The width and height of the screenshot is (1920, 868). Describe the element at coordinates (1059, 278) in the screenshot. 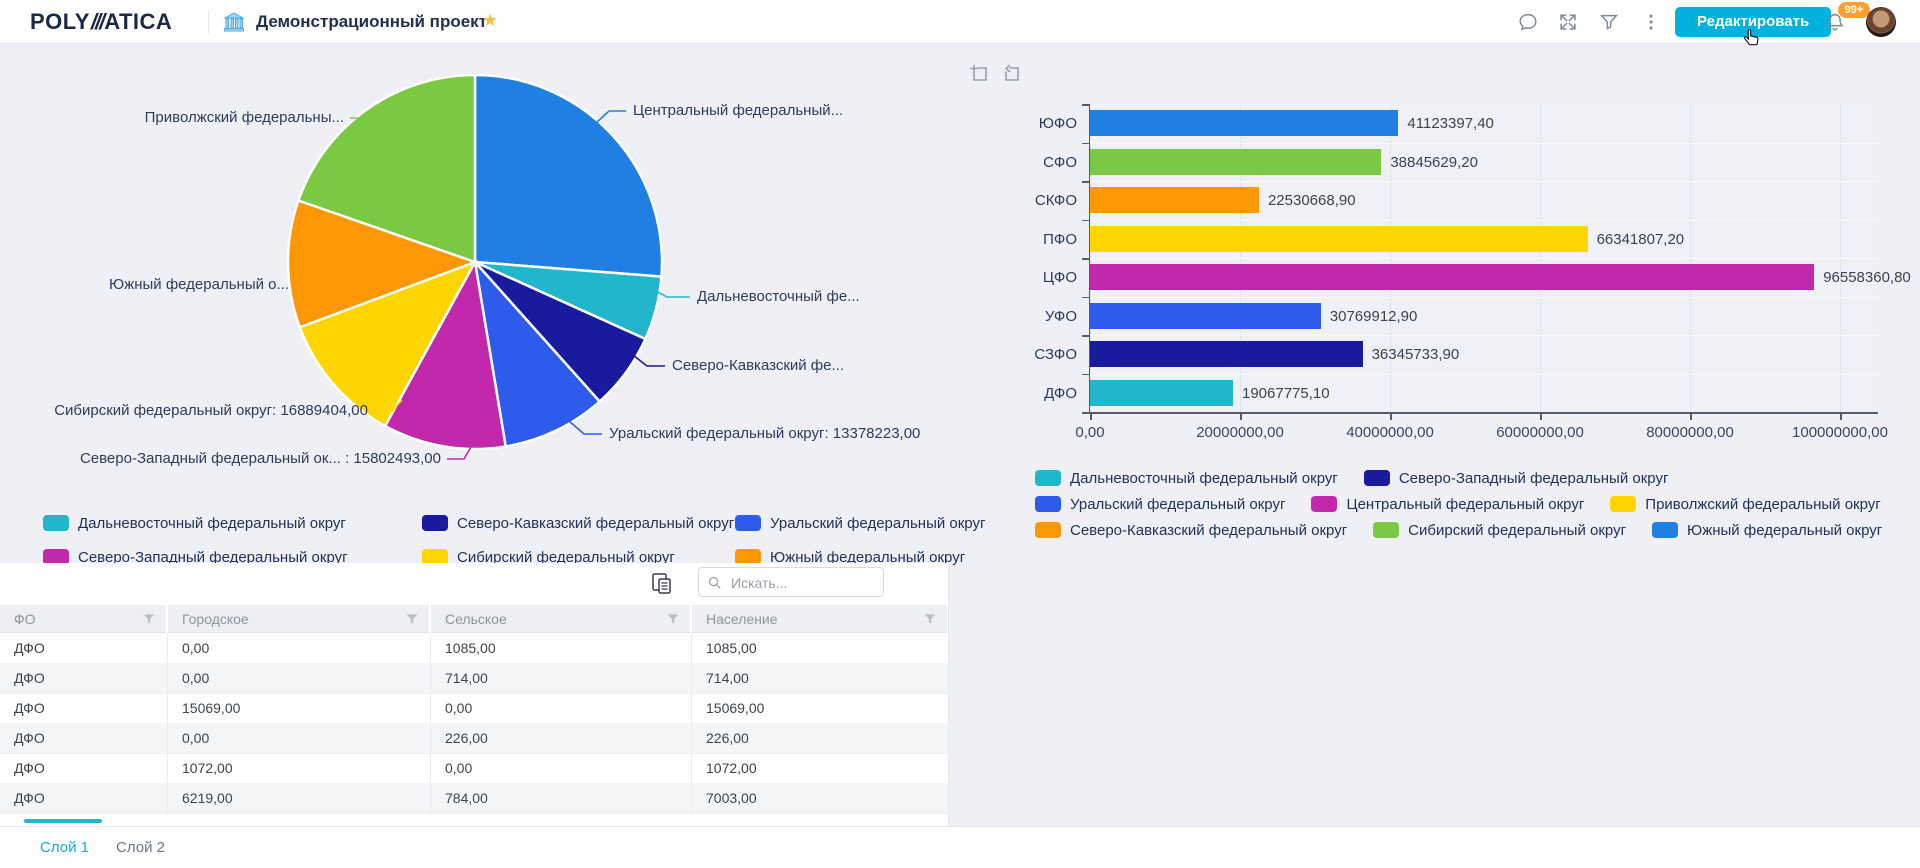

I see `y-axis-category-label: ЦФО` at that location.